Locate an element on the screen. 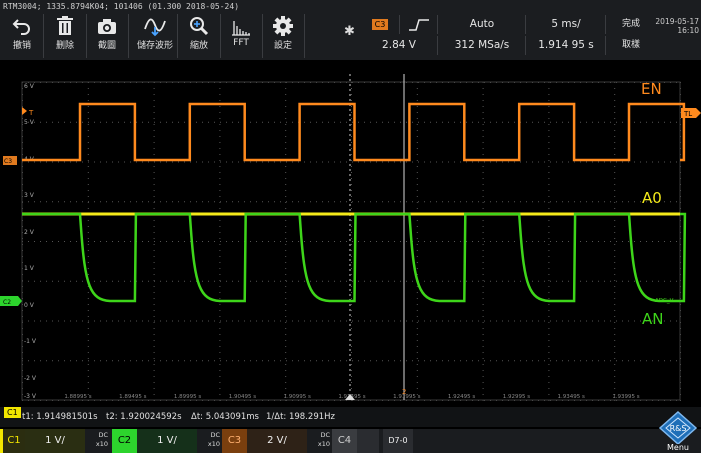  trigger-marker is located at coordinates (24, 111).